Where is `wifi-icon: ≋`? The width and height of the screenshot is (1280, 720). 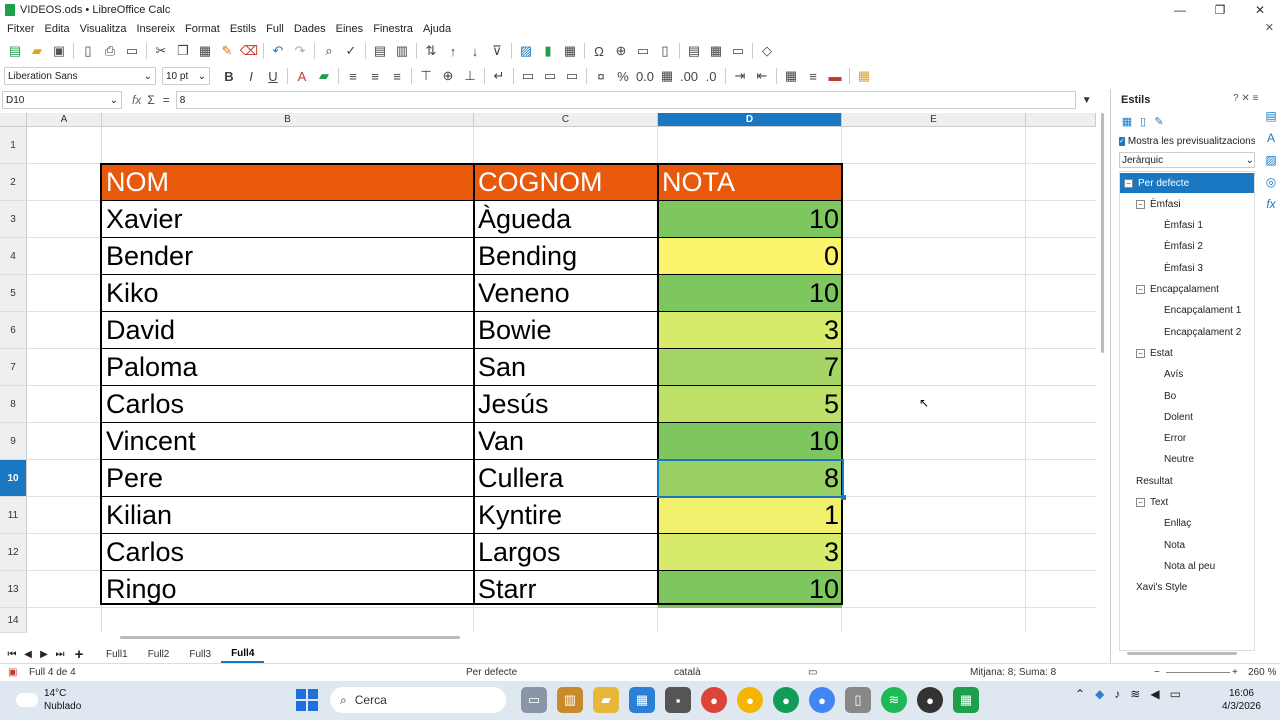
wifi-icon: ≋ is located at coordinates (1135, 694).